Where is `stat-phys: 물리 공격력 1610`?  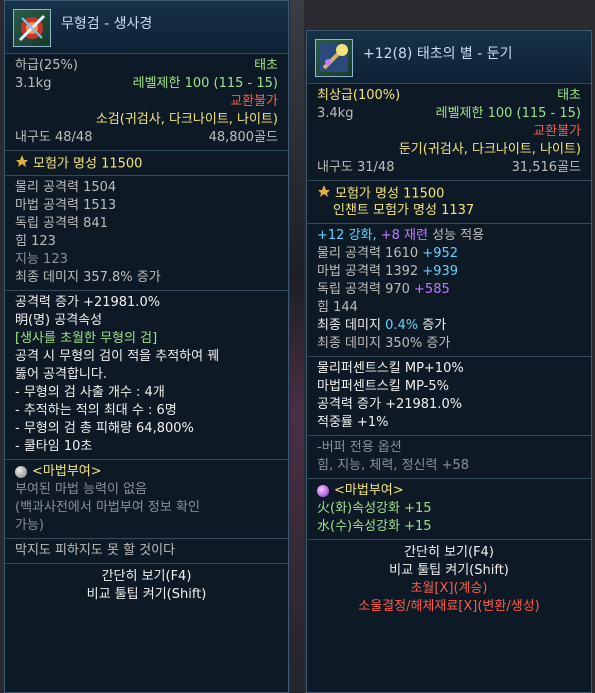 stat-phys: 물리 공격력 1610 is located at coordinates (368, 253).